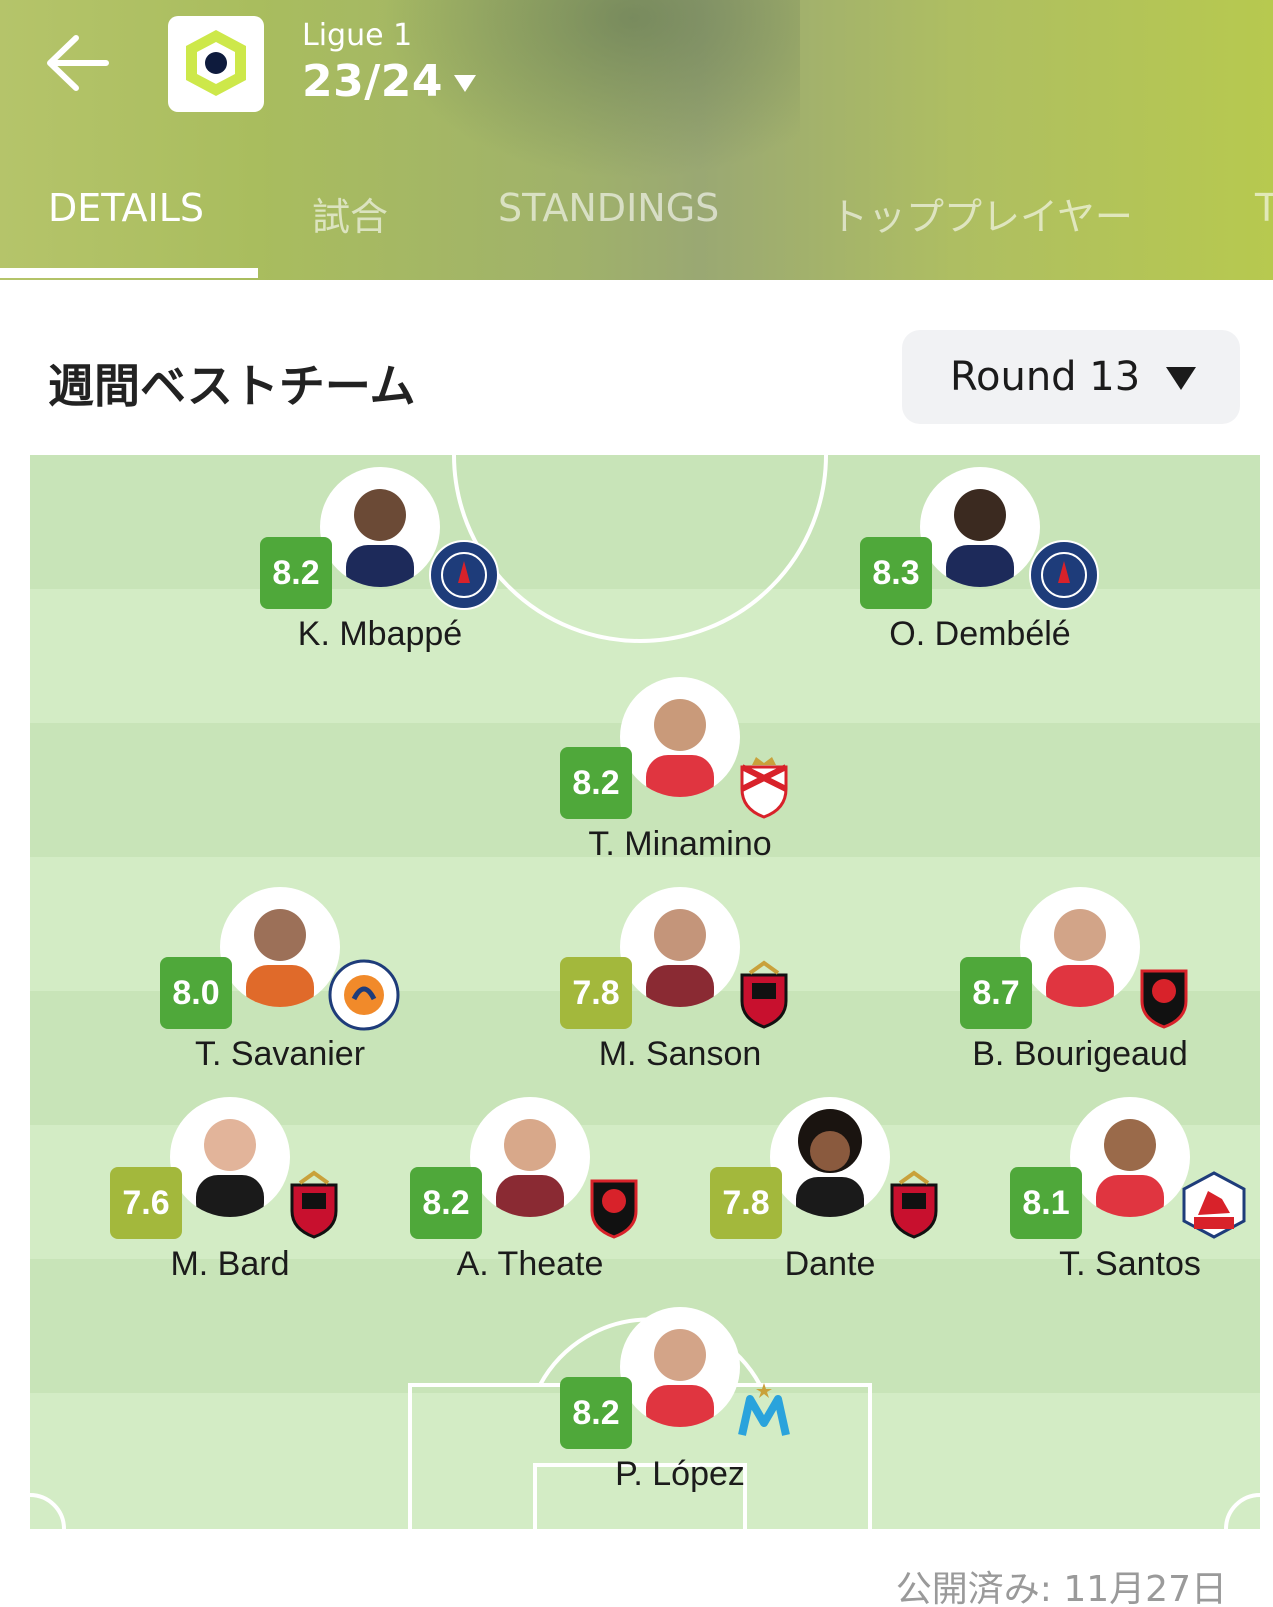  What do you see at coordinates (357, 35) in the screenshot?
I see `league-name: Ligue 1` at bounding box center [357, 35].